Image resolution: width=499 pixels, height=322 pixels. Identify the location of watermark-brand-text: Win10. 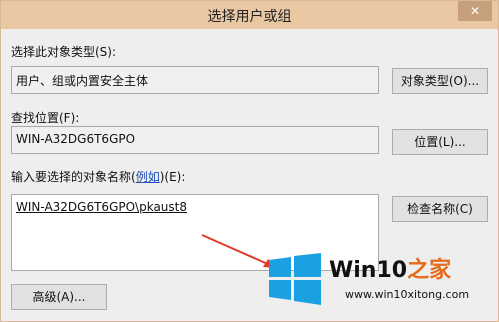
(368, 270).